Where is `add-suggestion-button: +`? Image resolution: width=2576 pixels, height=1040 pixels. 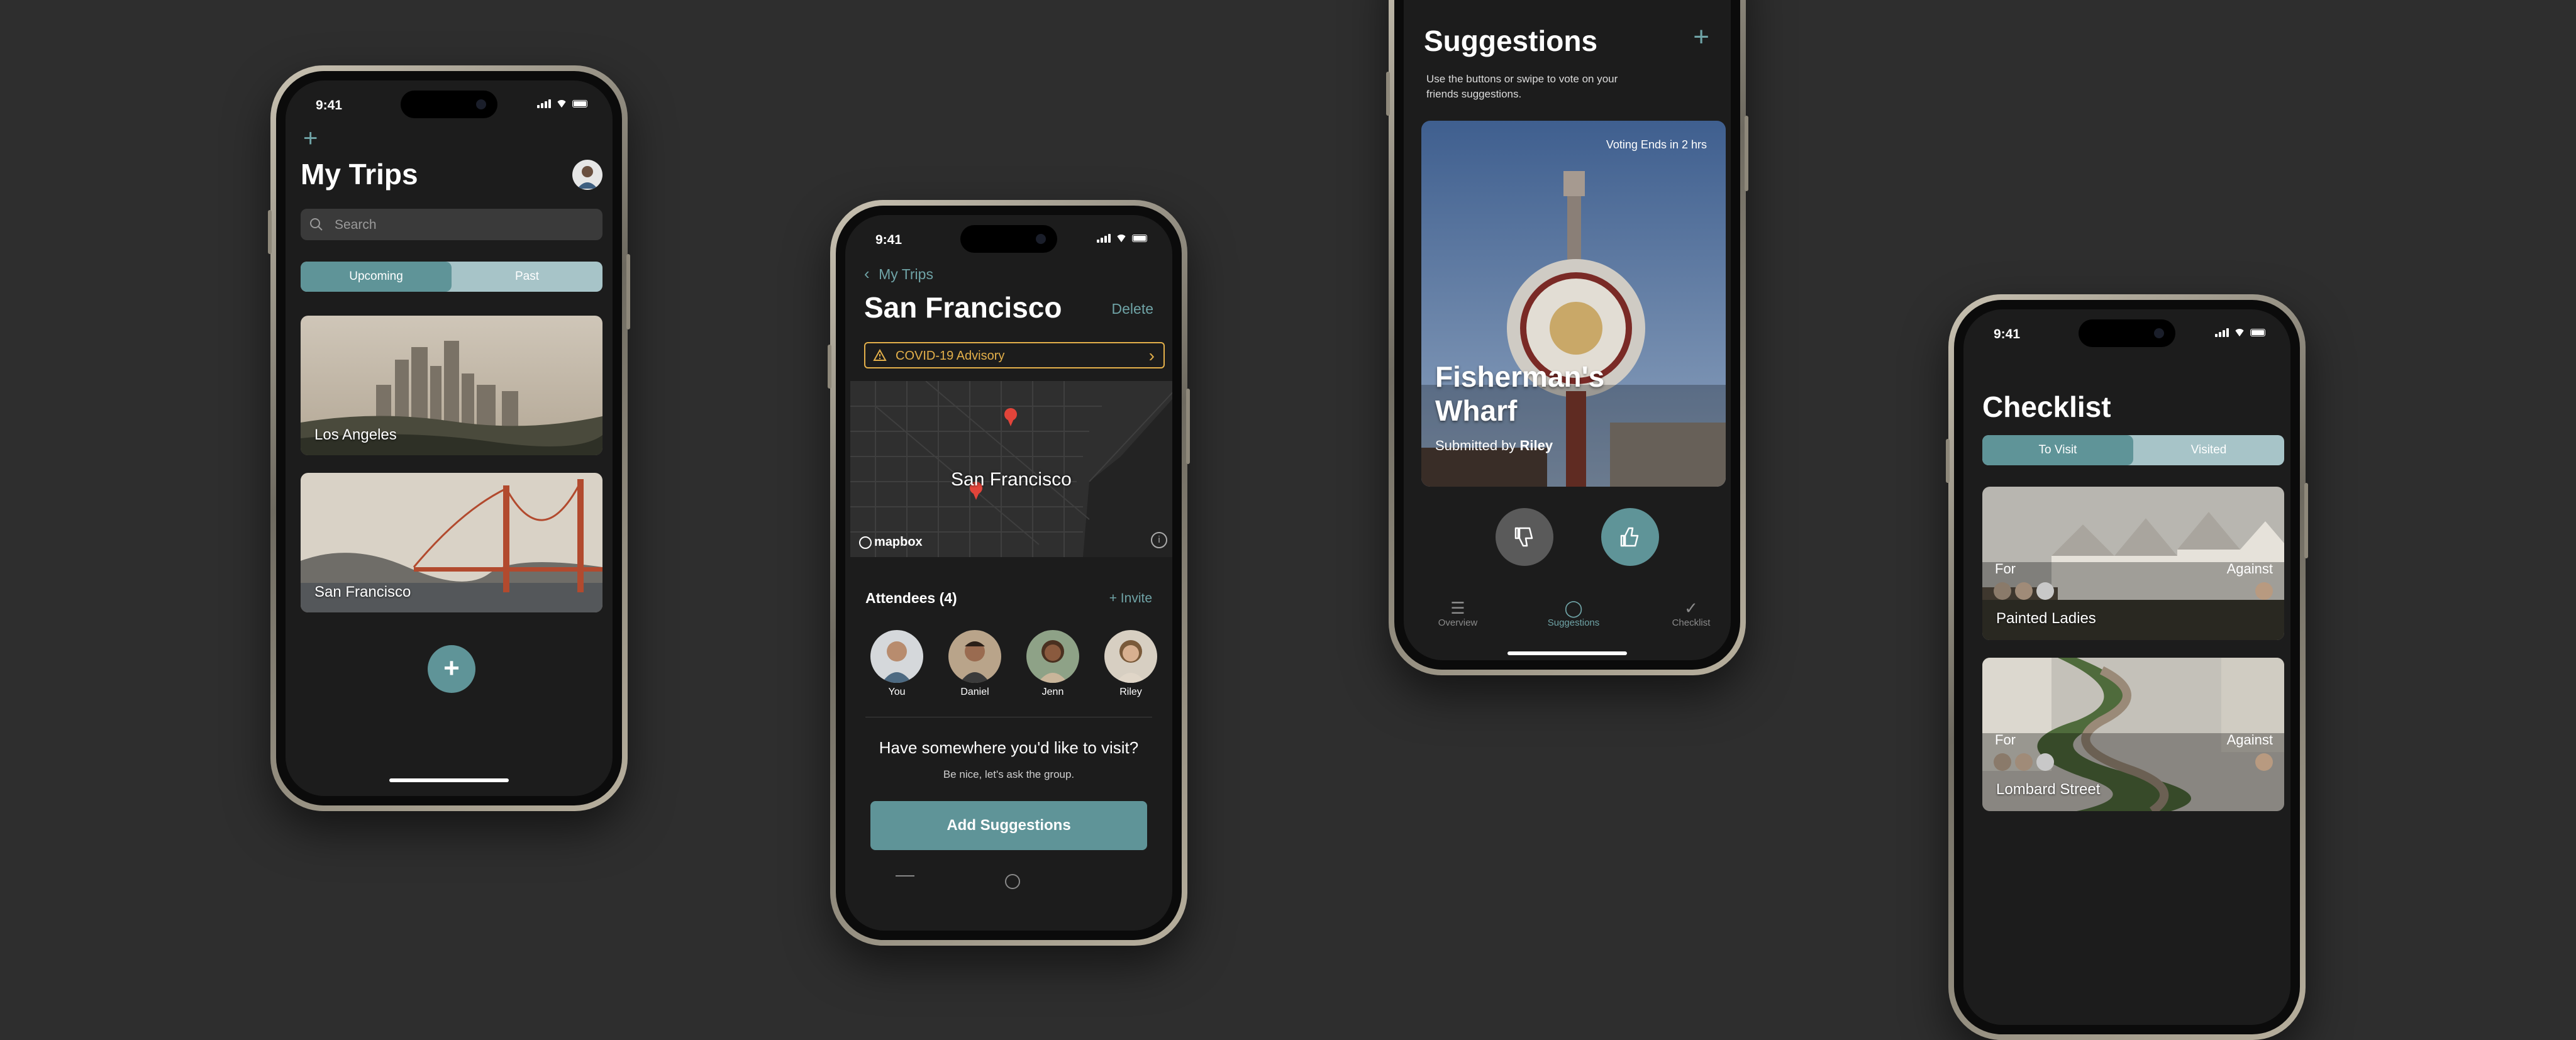
add-suggestion-button: + is located at coordinates (1701, 37).